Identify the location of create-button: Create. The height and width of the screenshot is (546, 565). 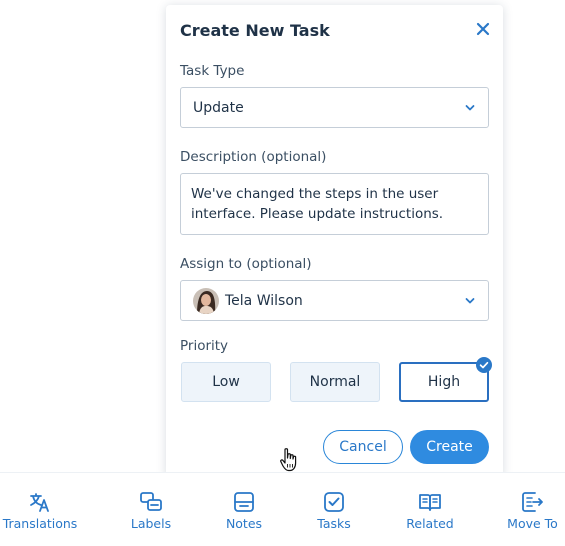
(449, 447).